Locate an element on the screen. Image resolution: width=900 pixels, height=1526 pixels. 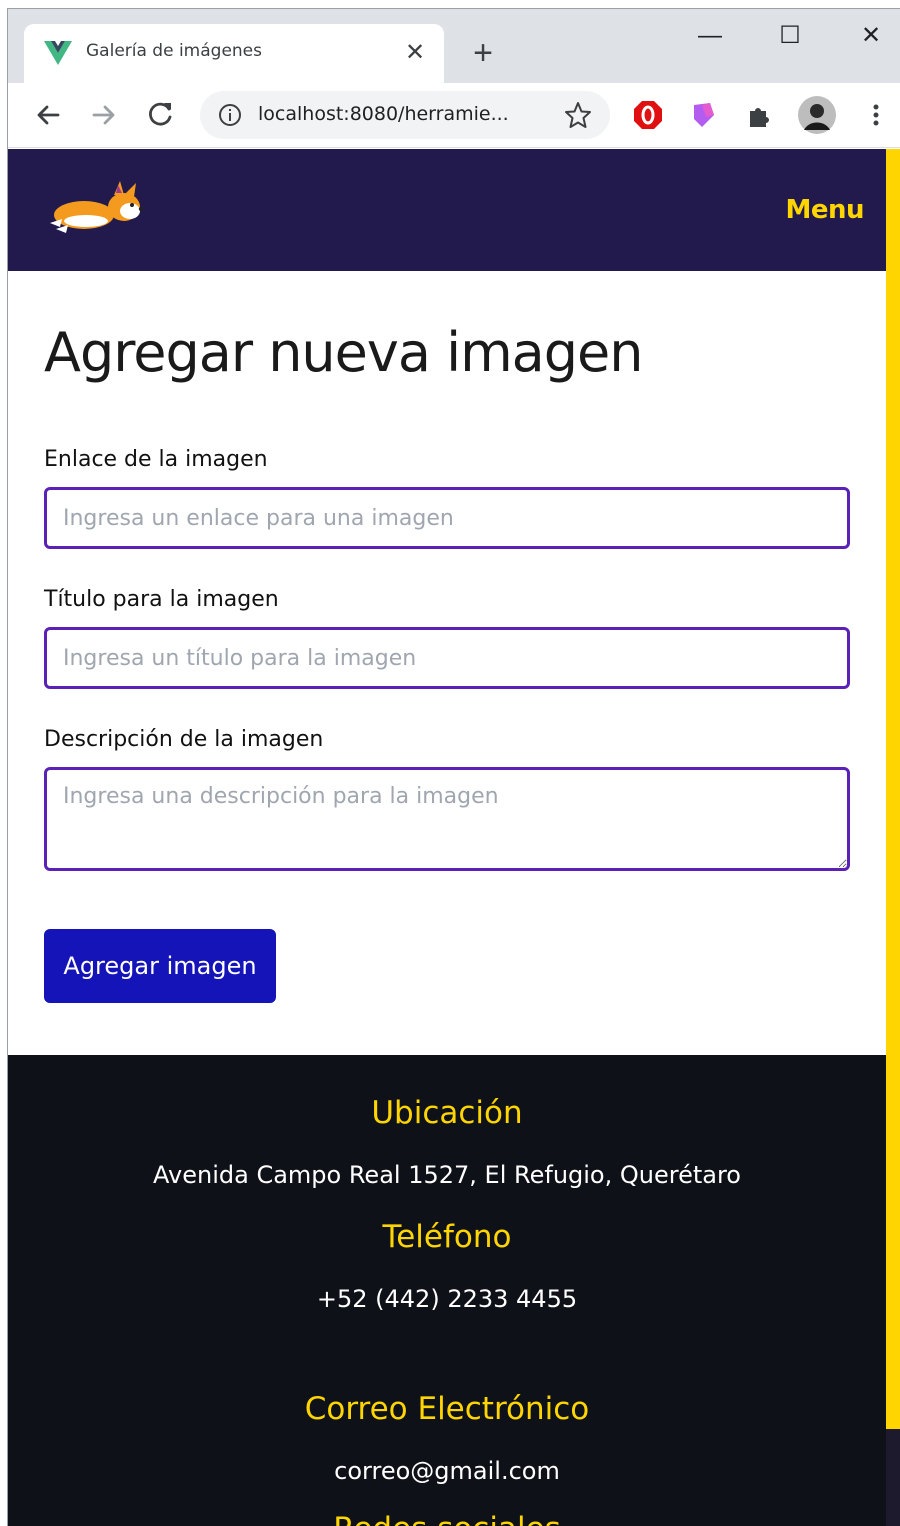
maximize-button: ☐ is located at coordinates (790, 36).